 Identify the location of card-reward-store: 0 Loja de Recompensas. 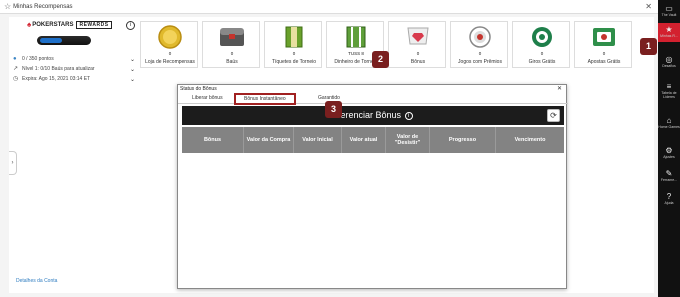
(169, 44).